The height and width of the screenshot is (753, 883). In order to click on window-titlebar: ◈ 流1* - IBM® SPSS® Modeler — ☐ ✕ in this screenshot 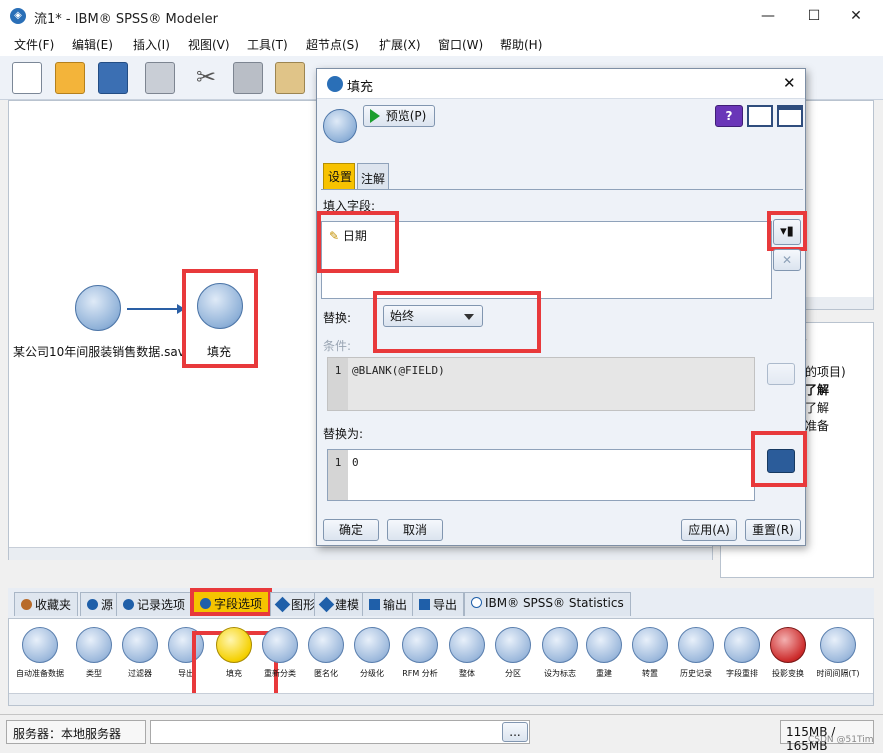, I will do `click(441, 16)`.